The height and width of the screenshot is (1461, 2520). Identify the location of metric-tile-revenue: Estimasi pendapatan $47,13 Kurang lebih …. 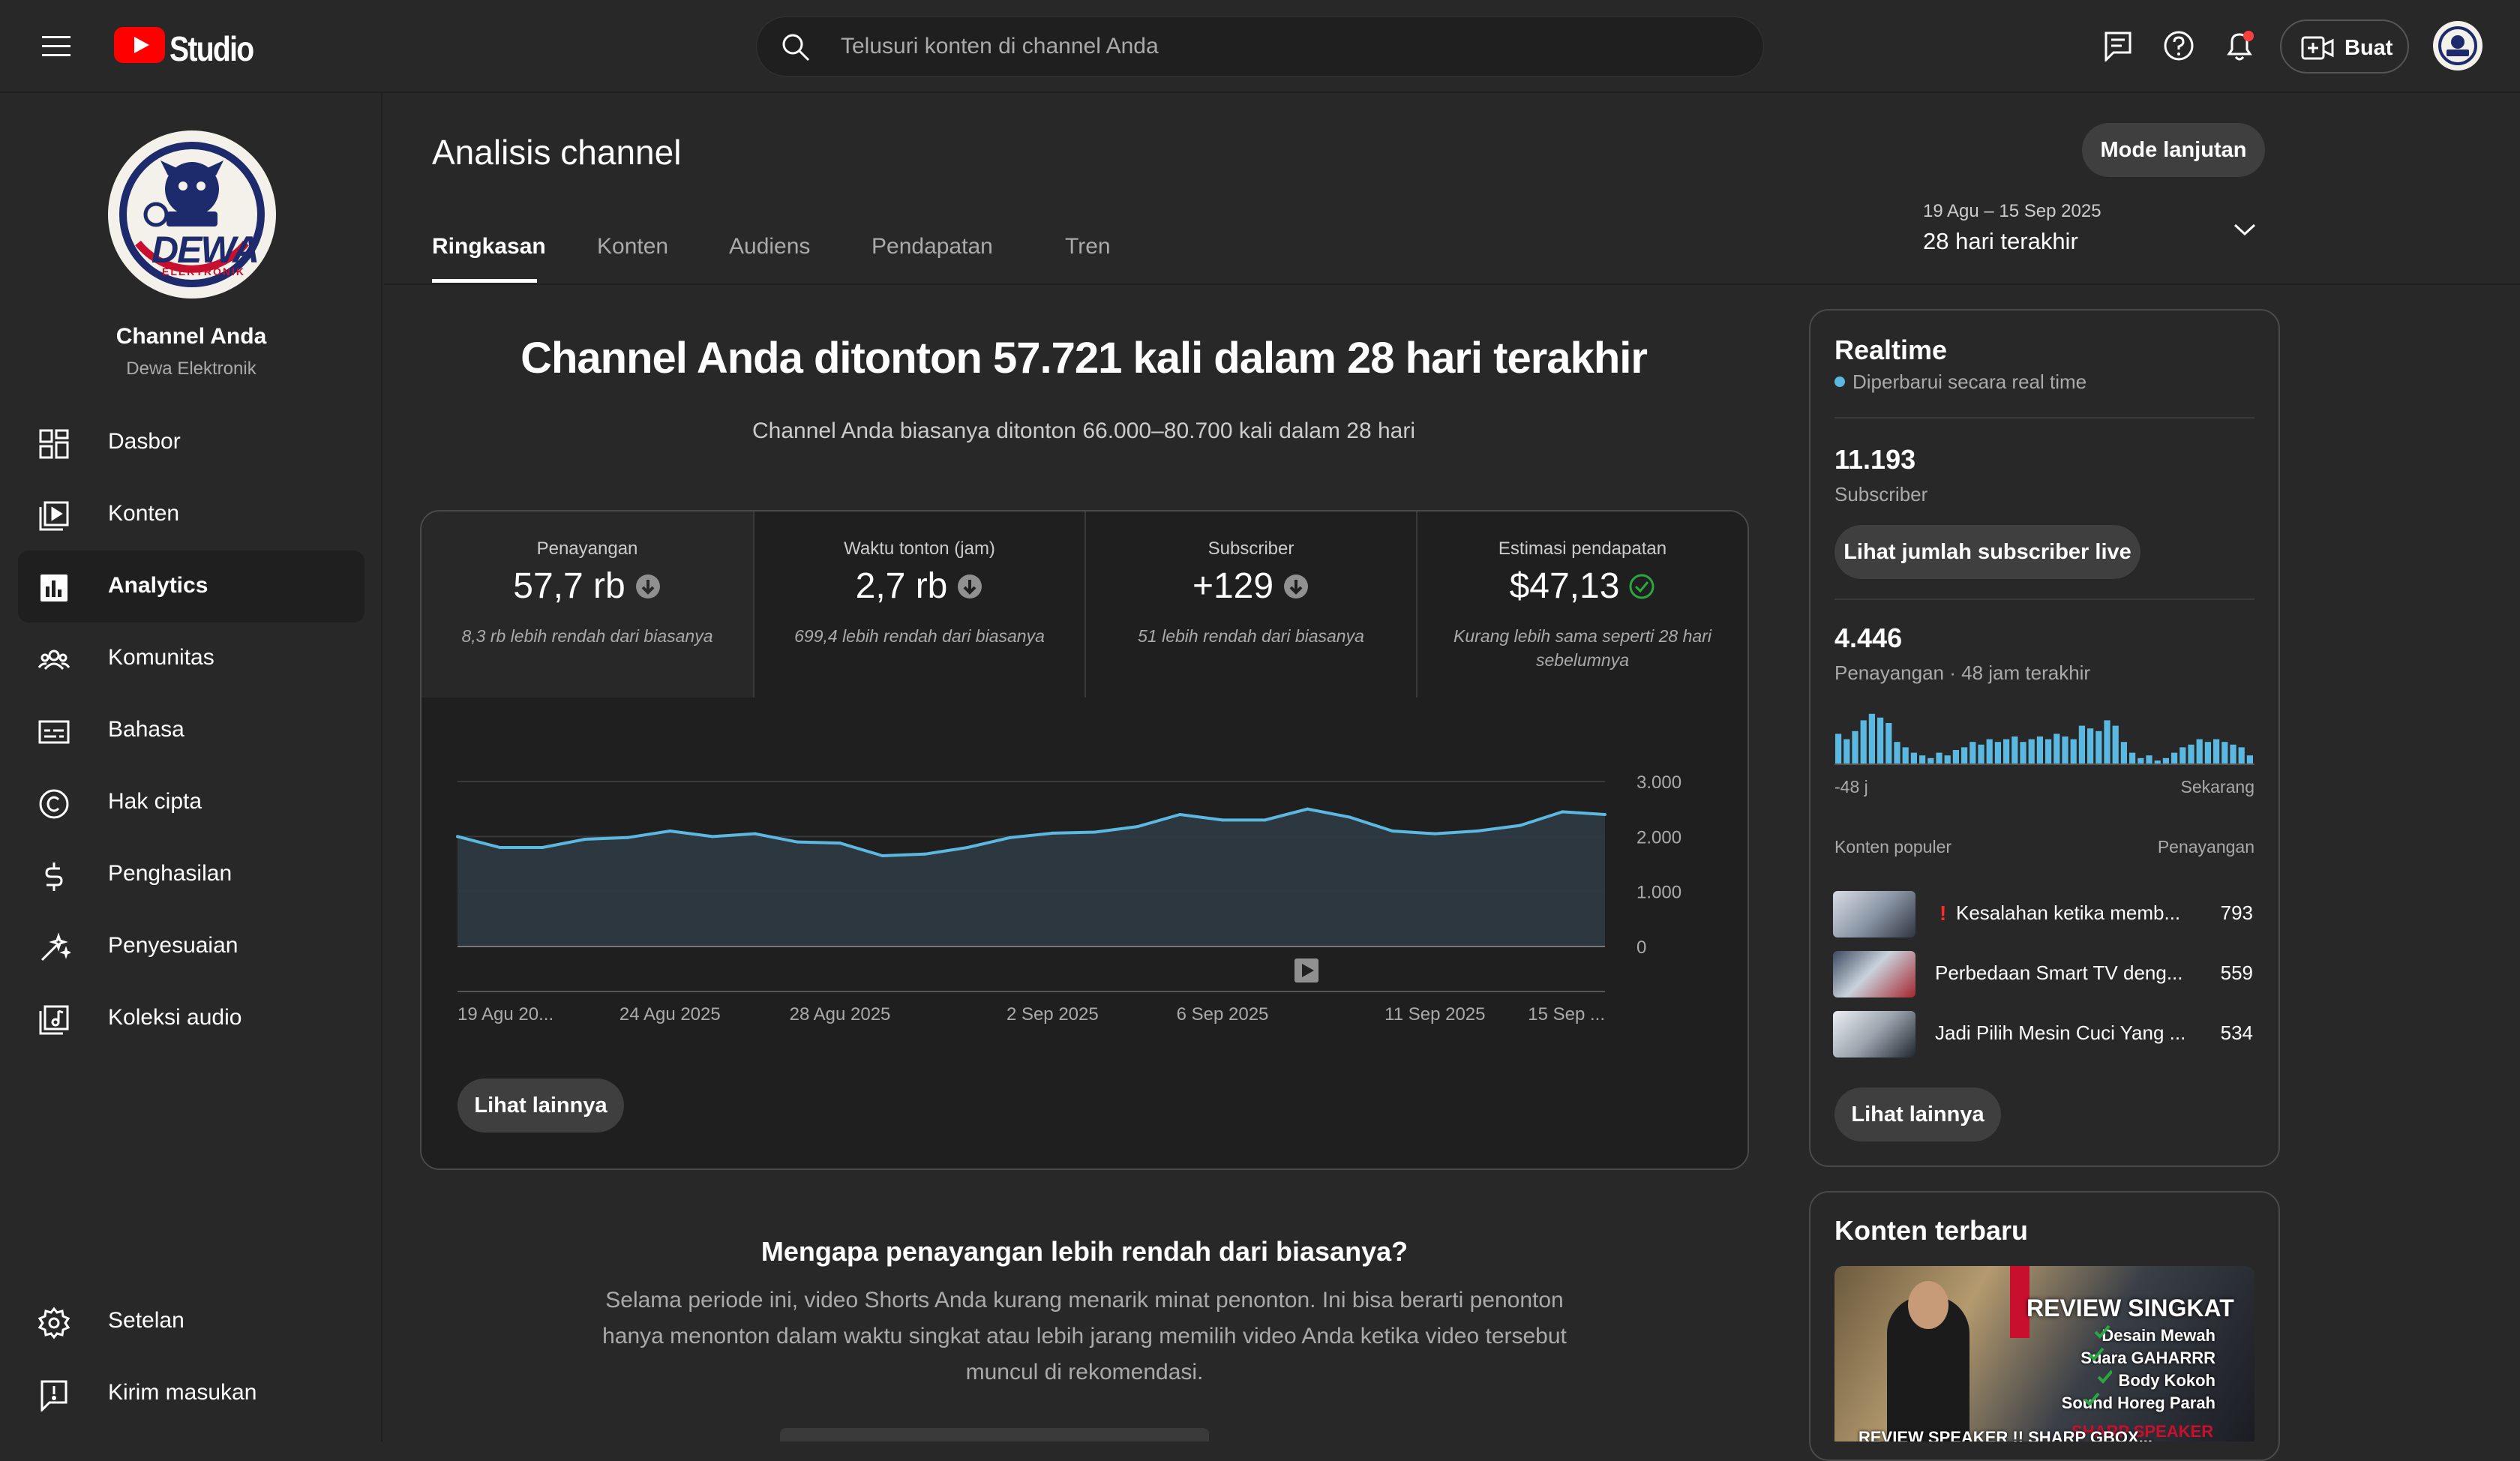
(1582, 605).